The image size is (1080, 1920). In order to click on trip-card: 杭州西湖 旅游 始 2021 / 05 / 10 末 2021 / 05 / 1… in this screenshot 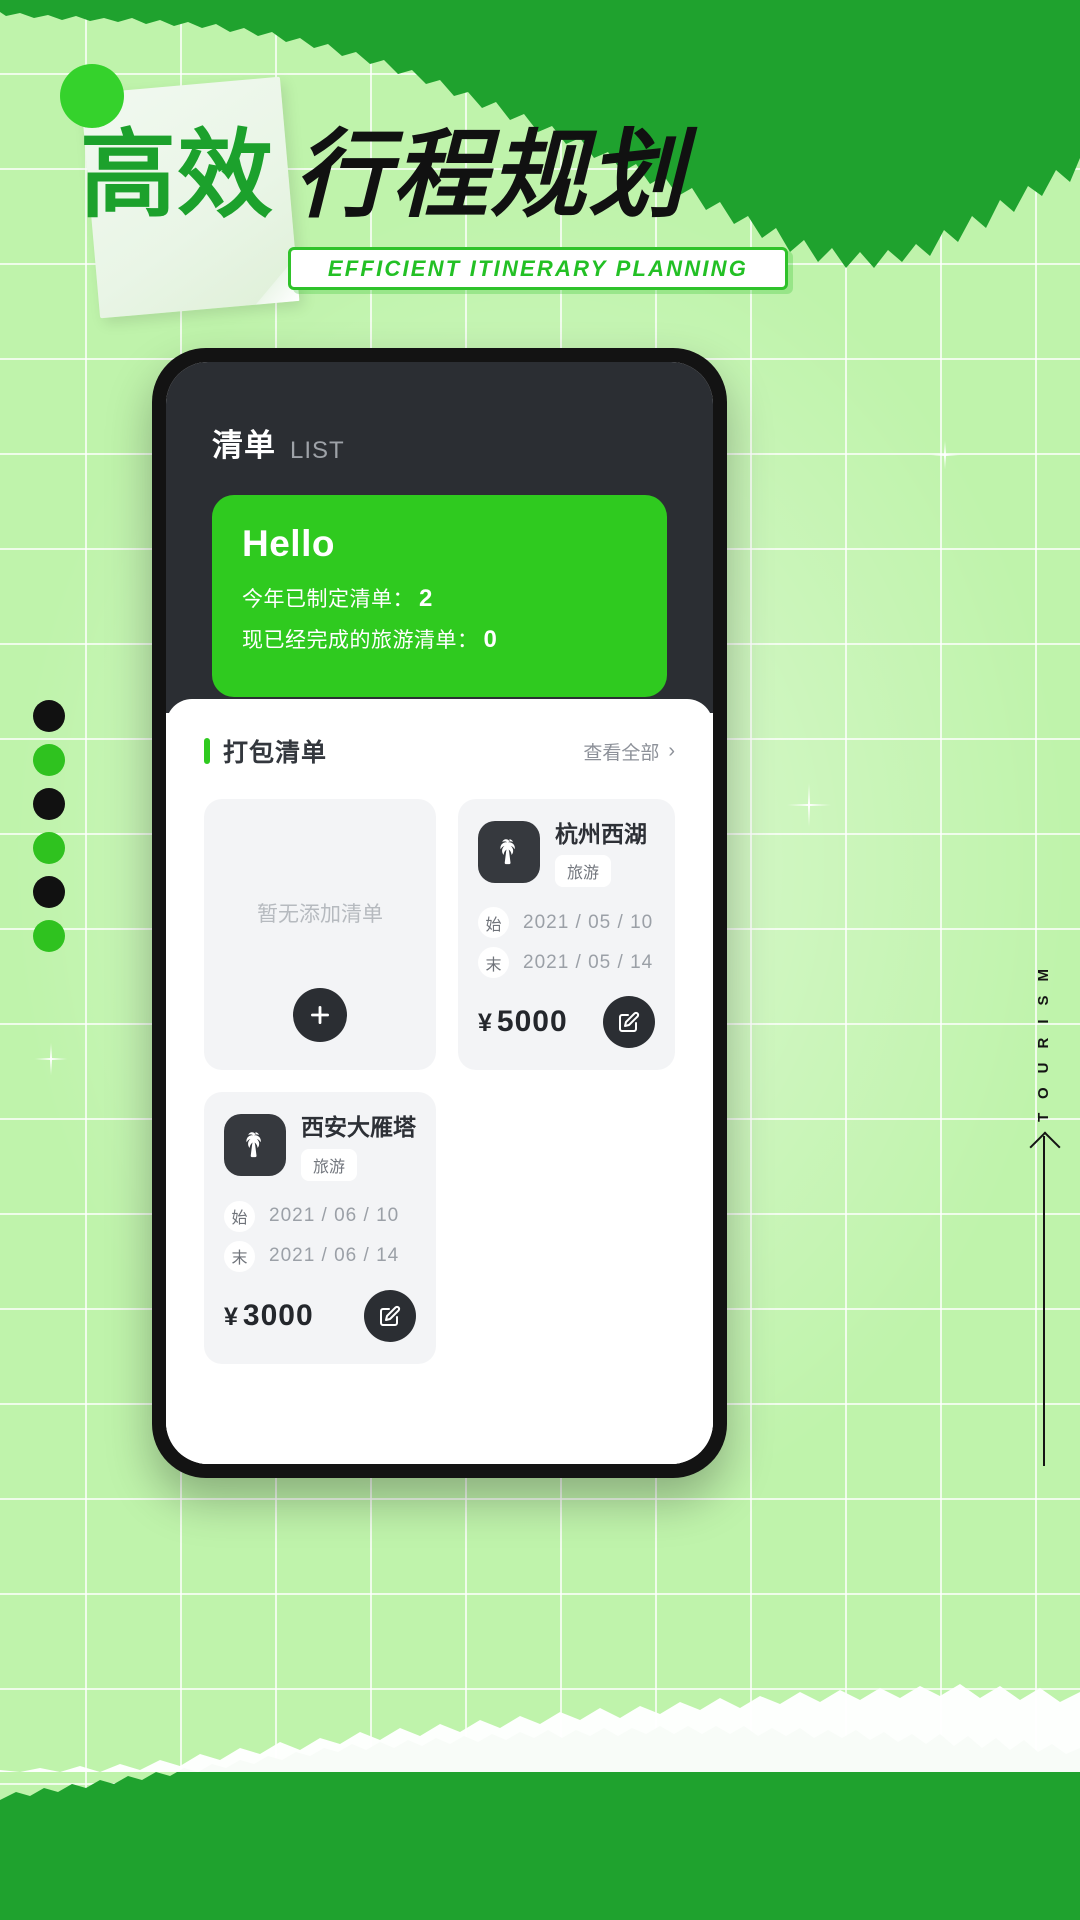, I will do `click(566, 935)`.